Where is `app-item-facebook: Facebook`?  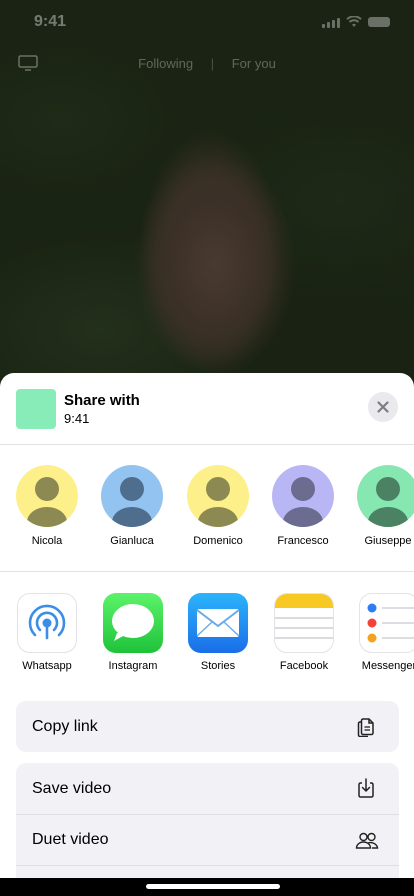
app-item-facebook: Facebook is located at coordinates (304, 632).